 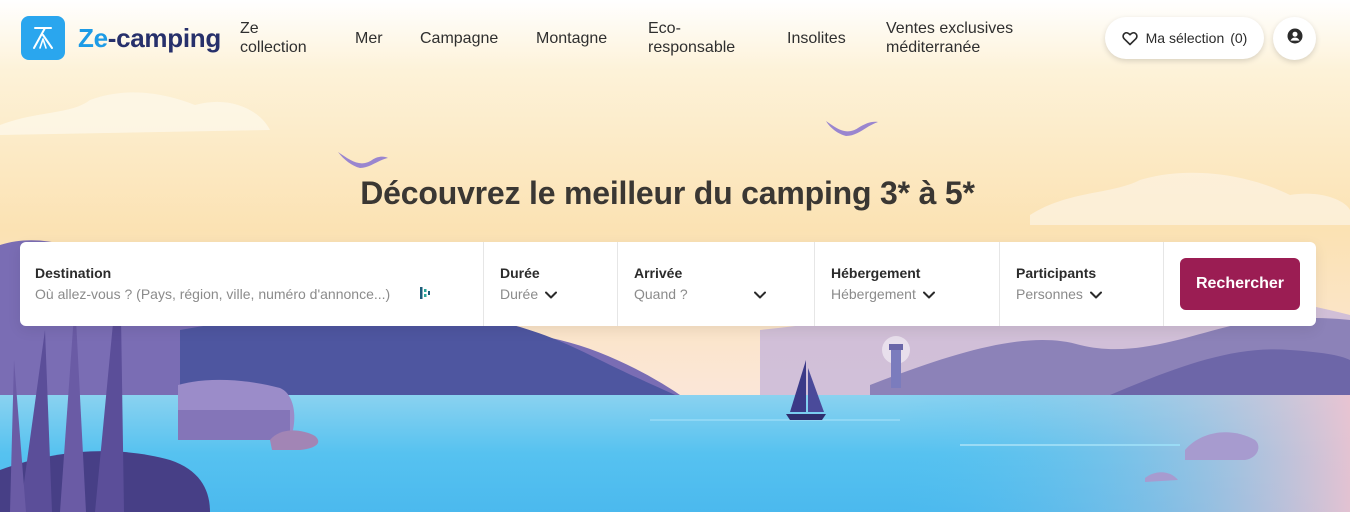 I want to click on nav-item-ze-collection: Ze collection, so click(x=273, y=38).